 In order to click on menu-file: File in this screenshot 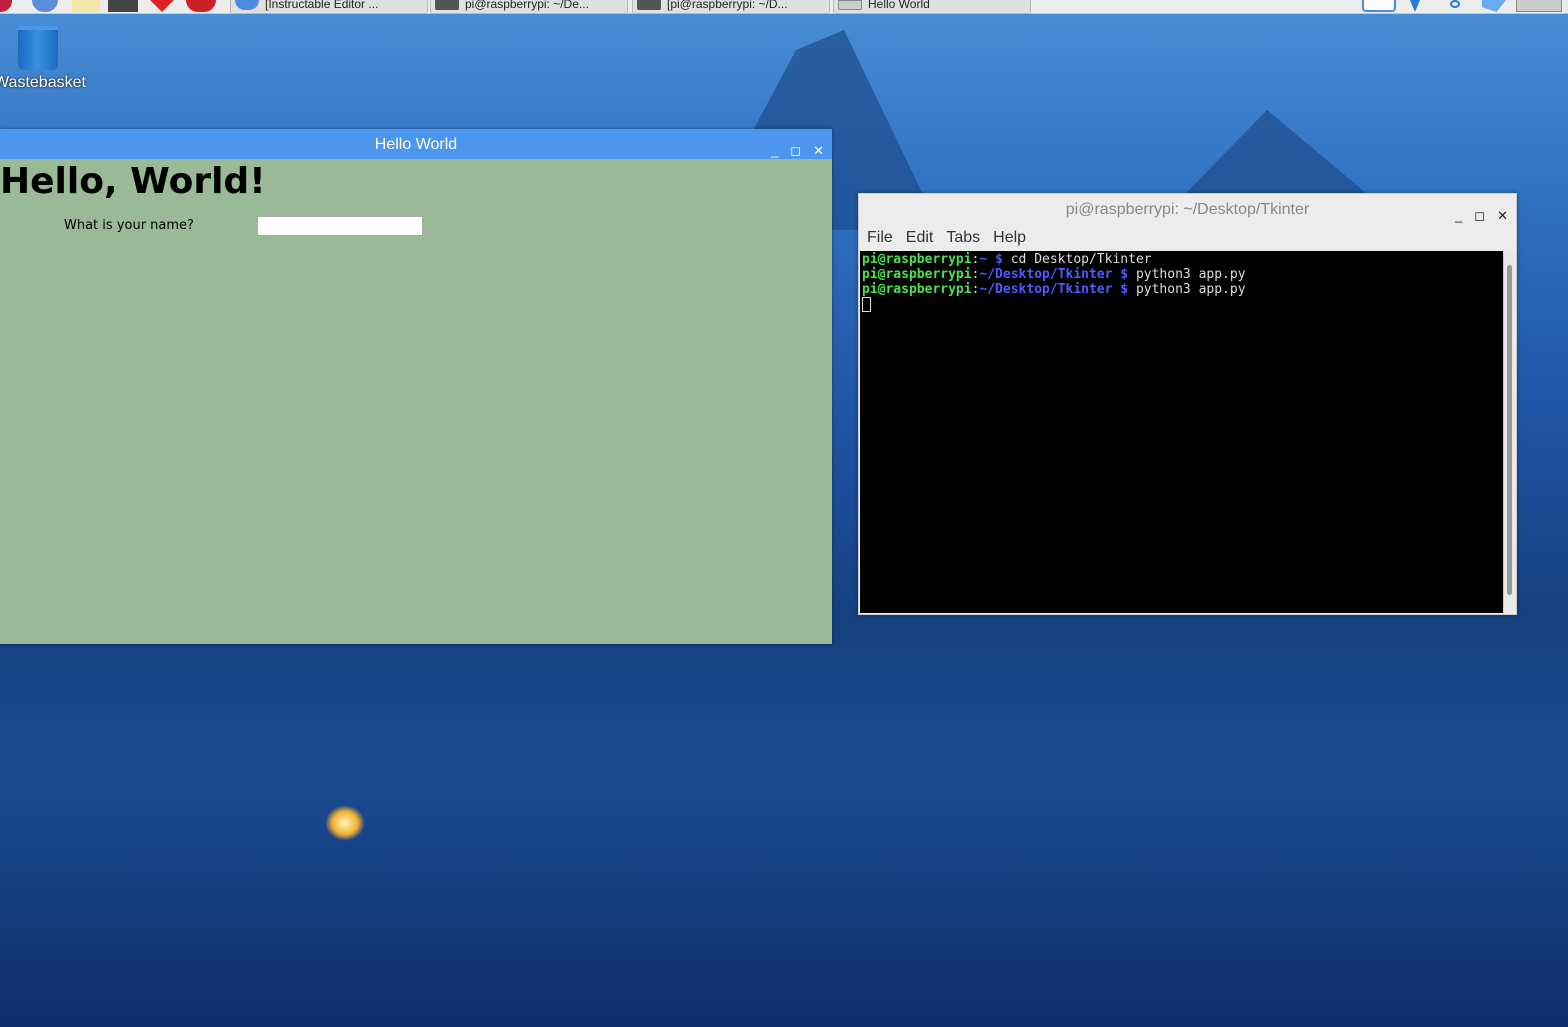, I will do `click(880, 237)`.